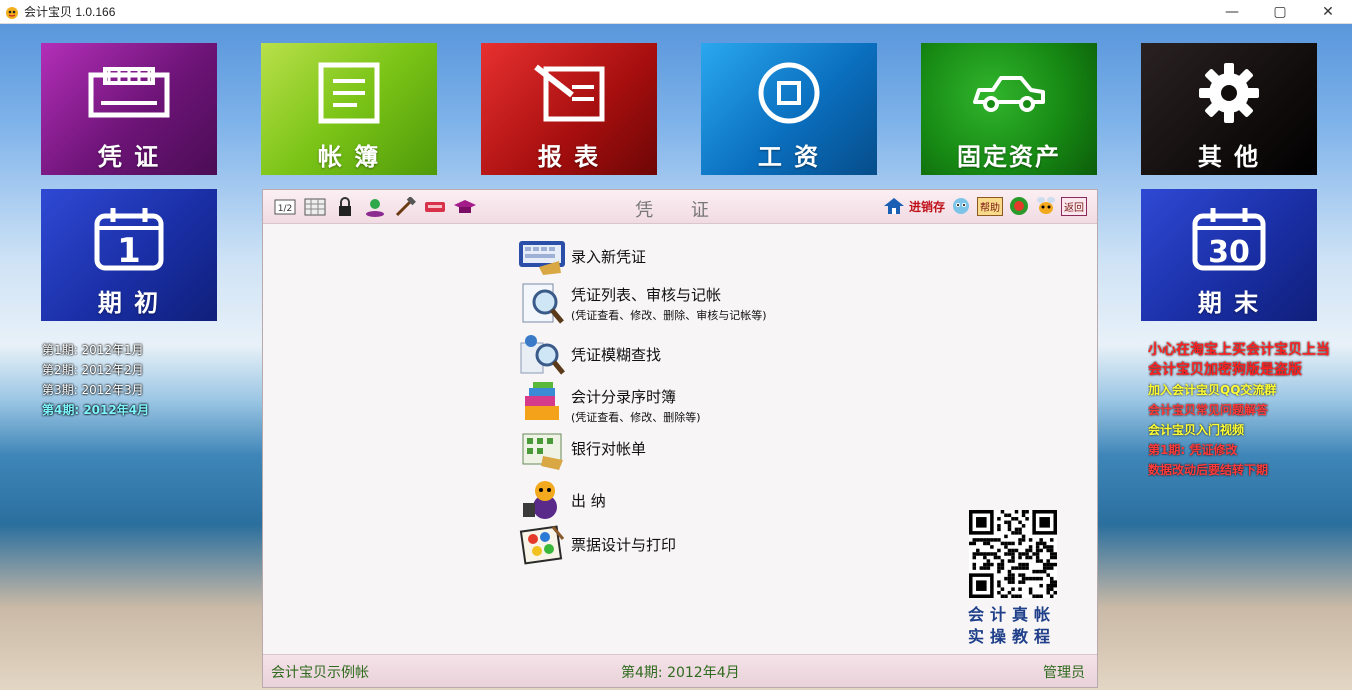 Image resolution: width=1352 pixels, height=690 pixels. I want to click on books-icon, so click(542, 401).